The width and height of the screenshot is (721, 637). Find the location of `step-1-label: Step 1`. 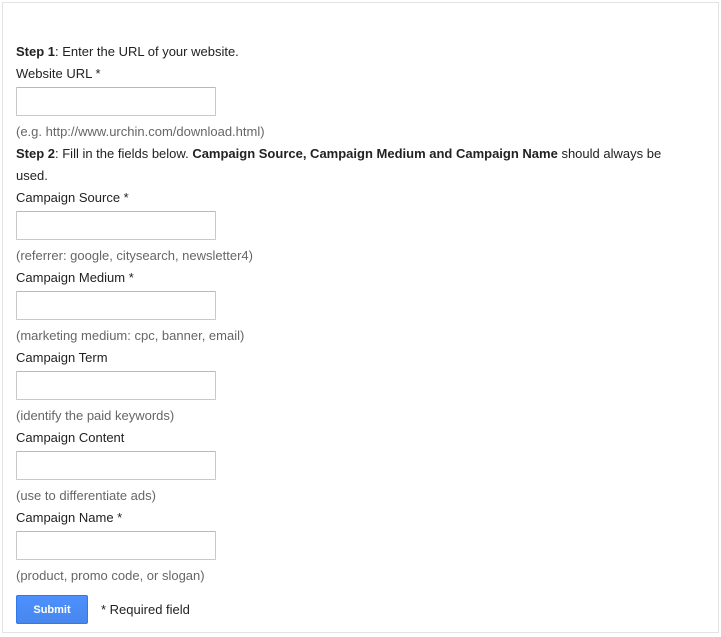

step-1-label: Step 1 is located at coordinates (36, 51).